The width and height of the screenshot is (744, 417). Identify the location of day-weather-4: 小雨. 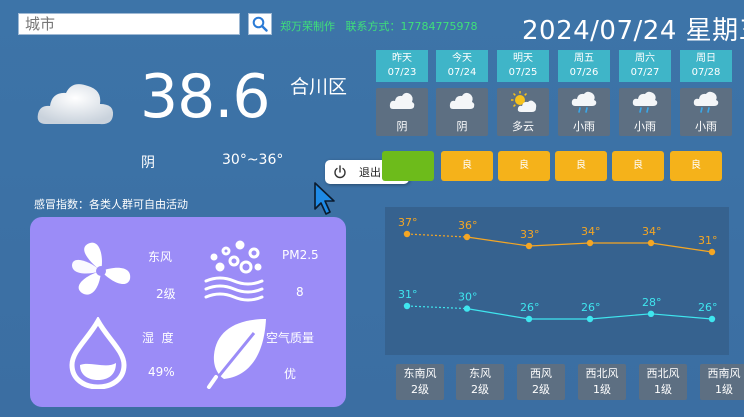
(645, 112).